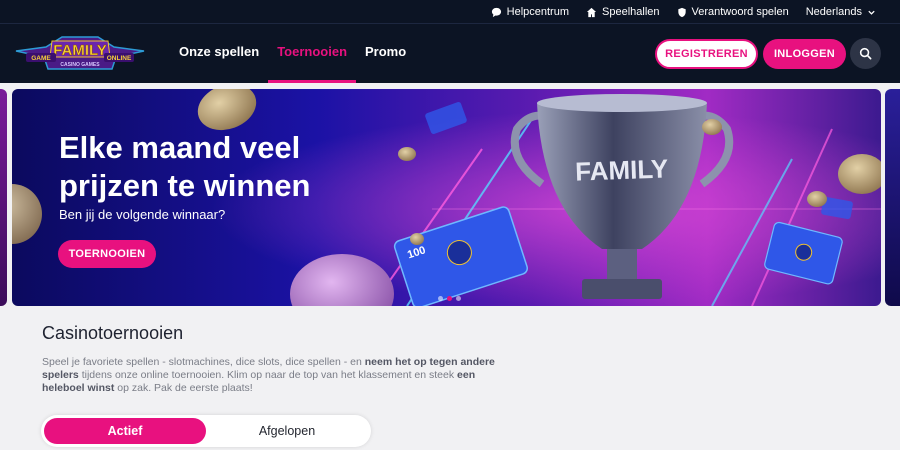 The width and height of the screenshot is (900, 450). Describe the element at coordinates (113, 333) in the screenshot. I see `section-title: Casinotoernooien` at that location.